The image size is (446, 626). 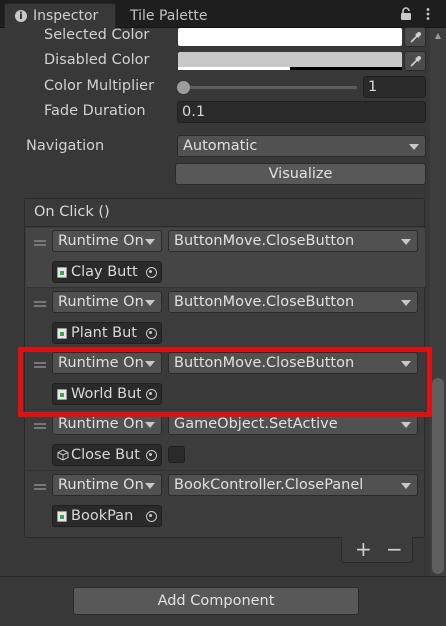 I want to click on function-dropdown-value: GameObject.SetActive, so click(x=256, y=424).